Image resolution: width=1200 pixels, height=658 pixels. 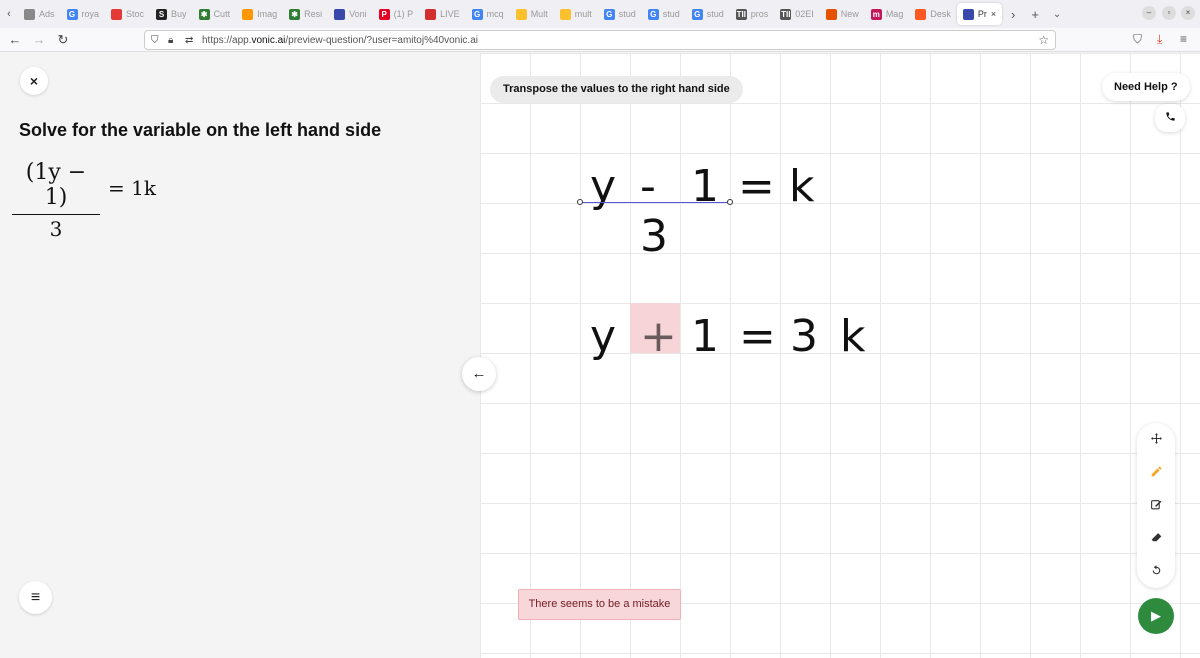 I want to click on browser-tab: Pr ×, so click(x=979, y=14).